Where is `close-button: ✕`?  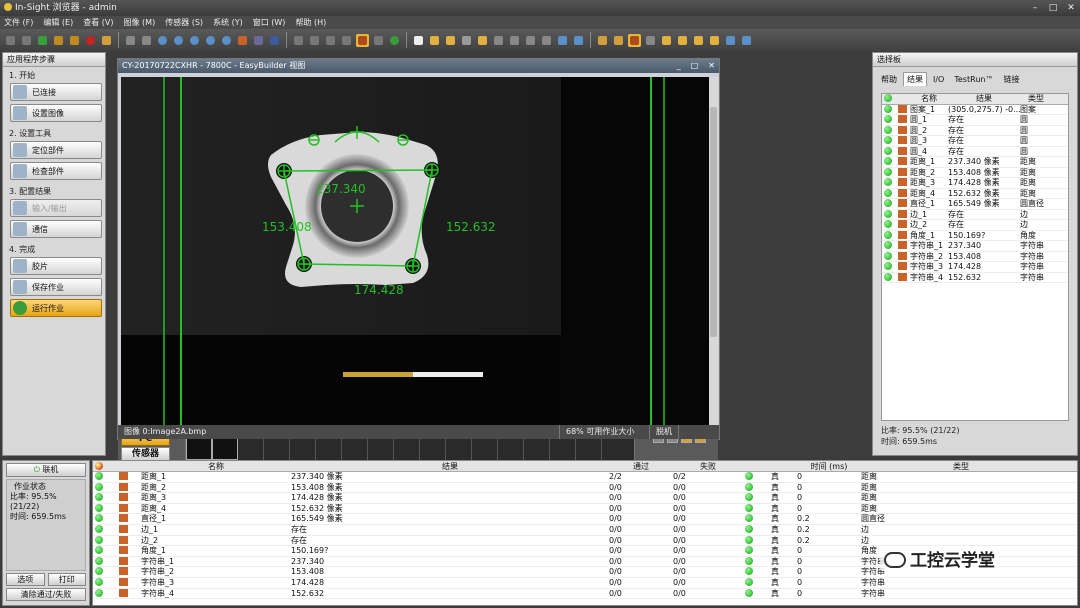
close-button: ✕ is located at coordinates (1071, 8).